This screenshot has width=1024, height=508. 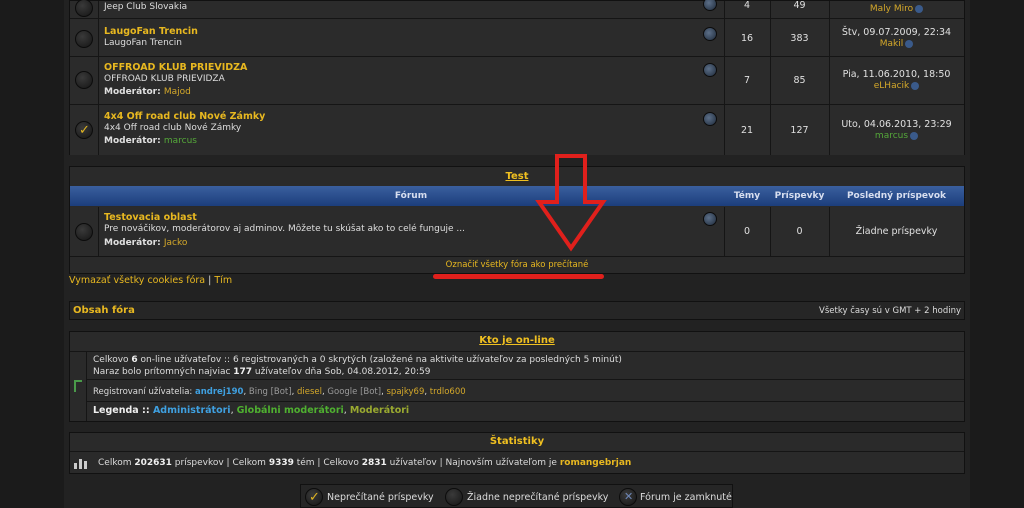 What do you see at coordinates (192, 410) in the screenshot?
I see `legend-admins: Administrátori` at bounding box center [192, 410].